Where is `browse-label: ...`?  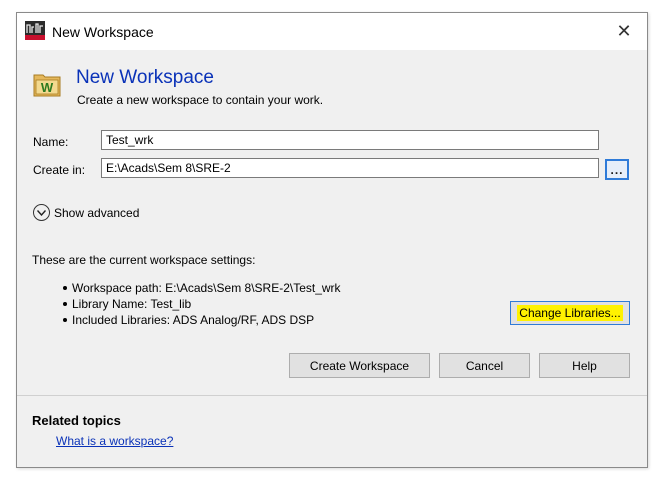 browse-label: ... is located at coordinates (617, 169).